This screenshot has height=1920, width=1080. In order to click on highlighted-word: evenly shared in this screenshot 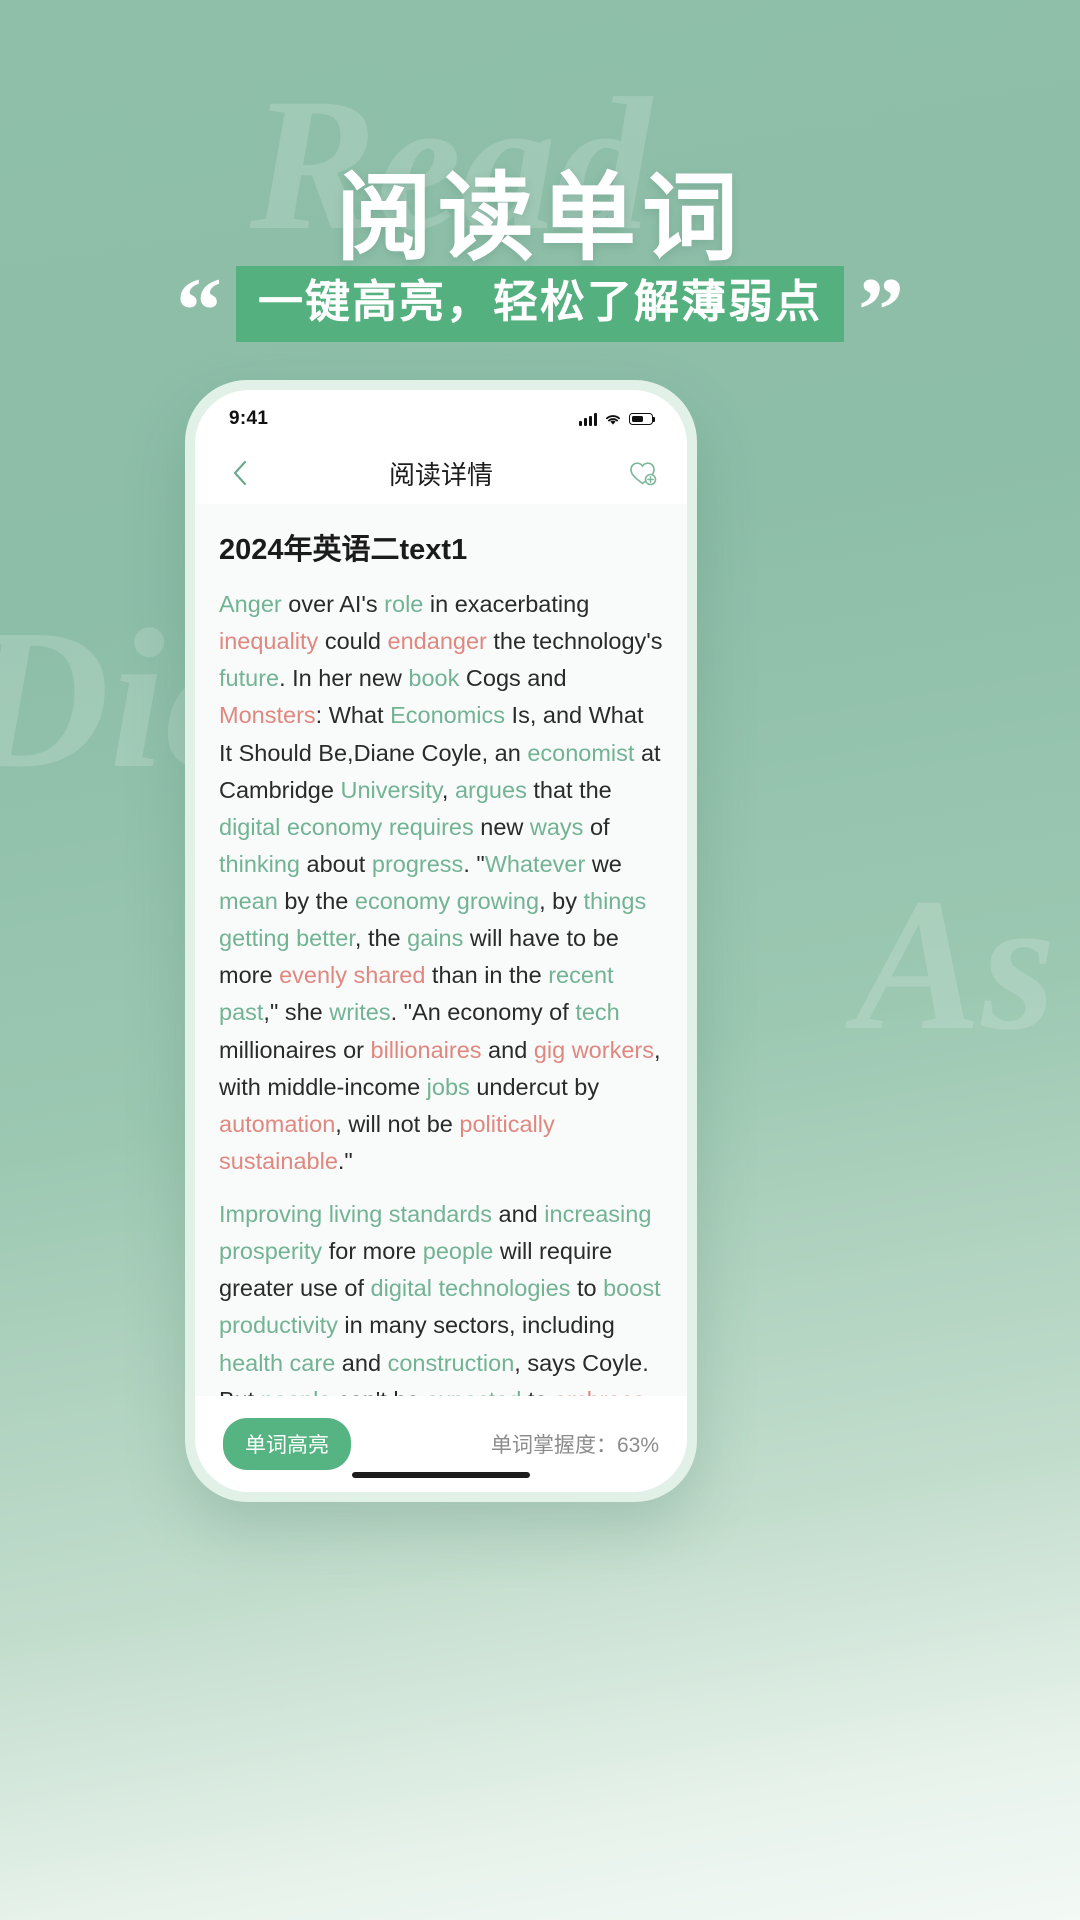, I will do `click(352, 975)`.